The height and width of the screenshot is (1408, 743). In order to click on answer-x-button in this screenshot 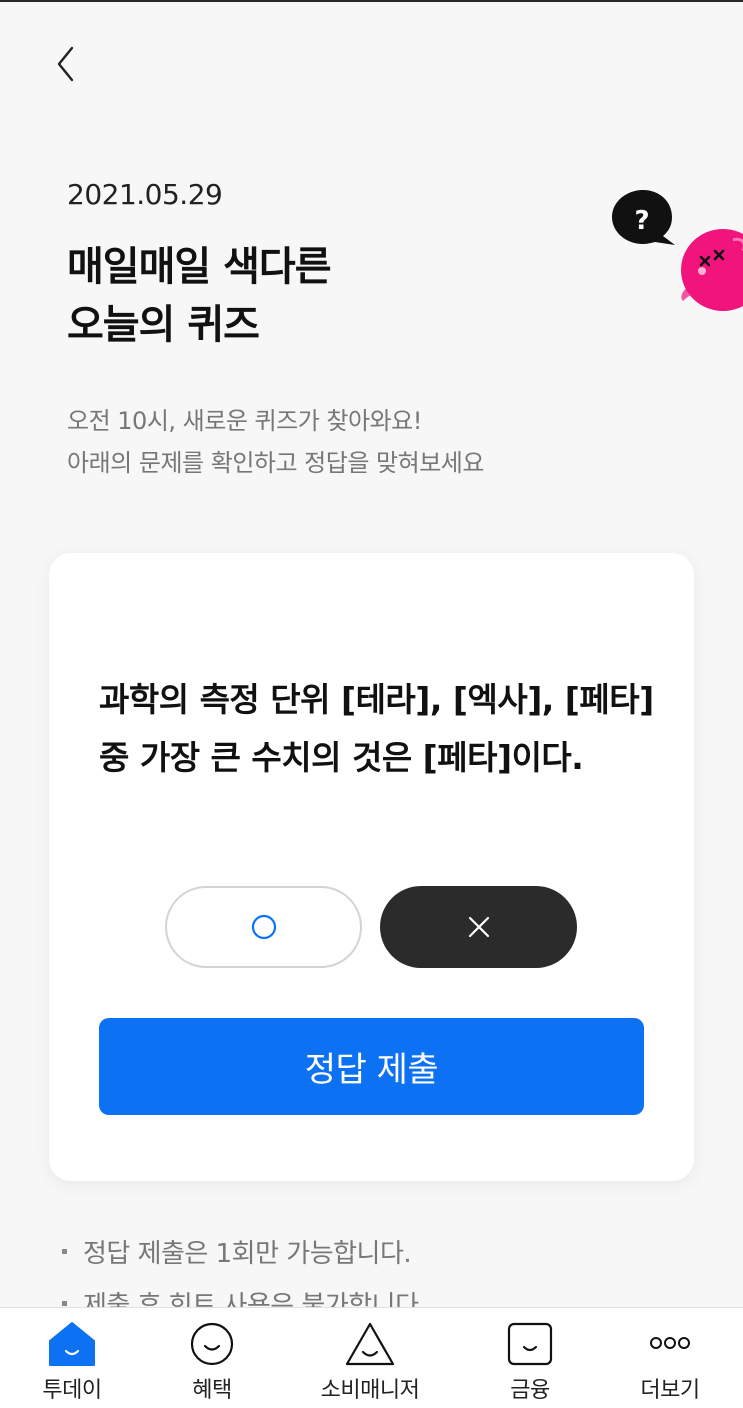, I will do `click(478, 927)`.